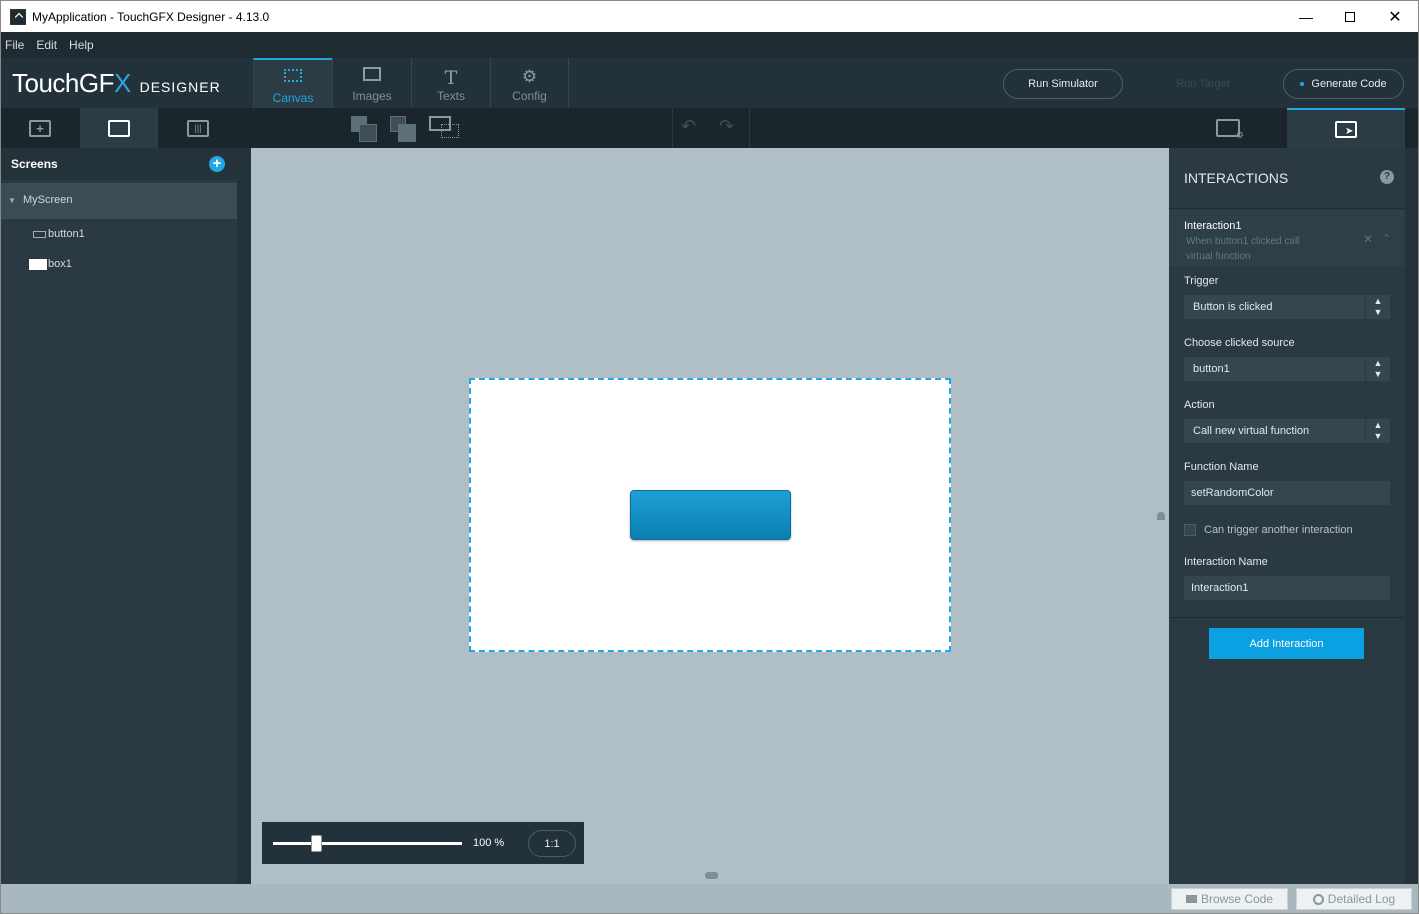 The image size is (1419, 914). Describe the element at coordinates (1287, 307) in the screenshot. I see `trigger-select: Button is clicked ▲ ▼` at that location.